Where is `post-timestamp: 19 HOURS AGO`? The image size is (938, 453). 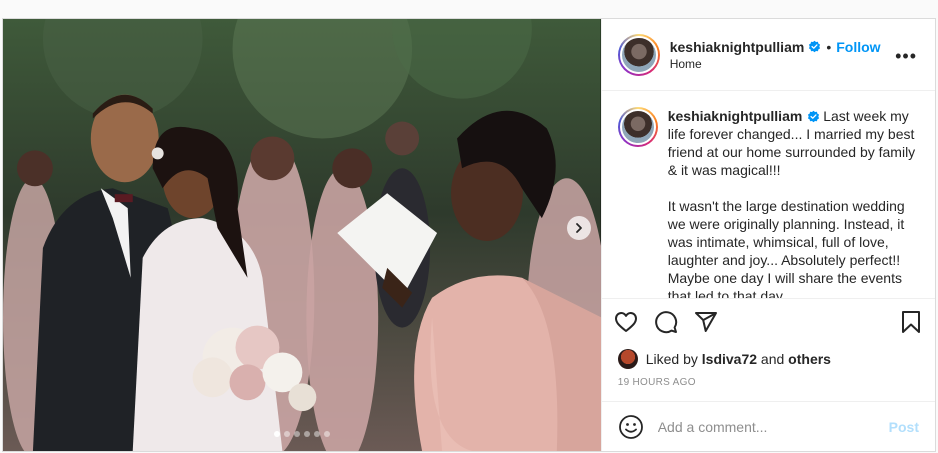
post-timestamp: 19 HOURS AGO is located at coordinates (768, 387).